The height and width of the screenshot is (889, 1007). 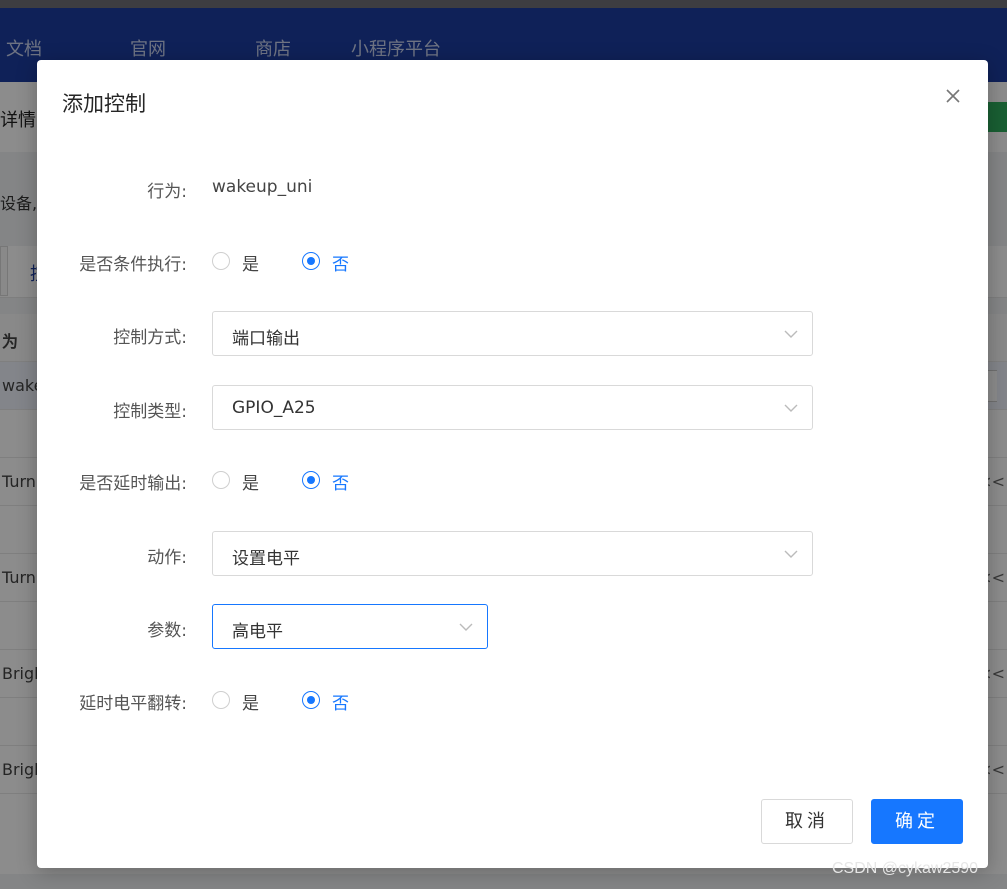 What do you see at coordinates (905, 868) in the screenshot?
I see `watermark: CSDN @cykaw2590` at bounding box center [905, 868].